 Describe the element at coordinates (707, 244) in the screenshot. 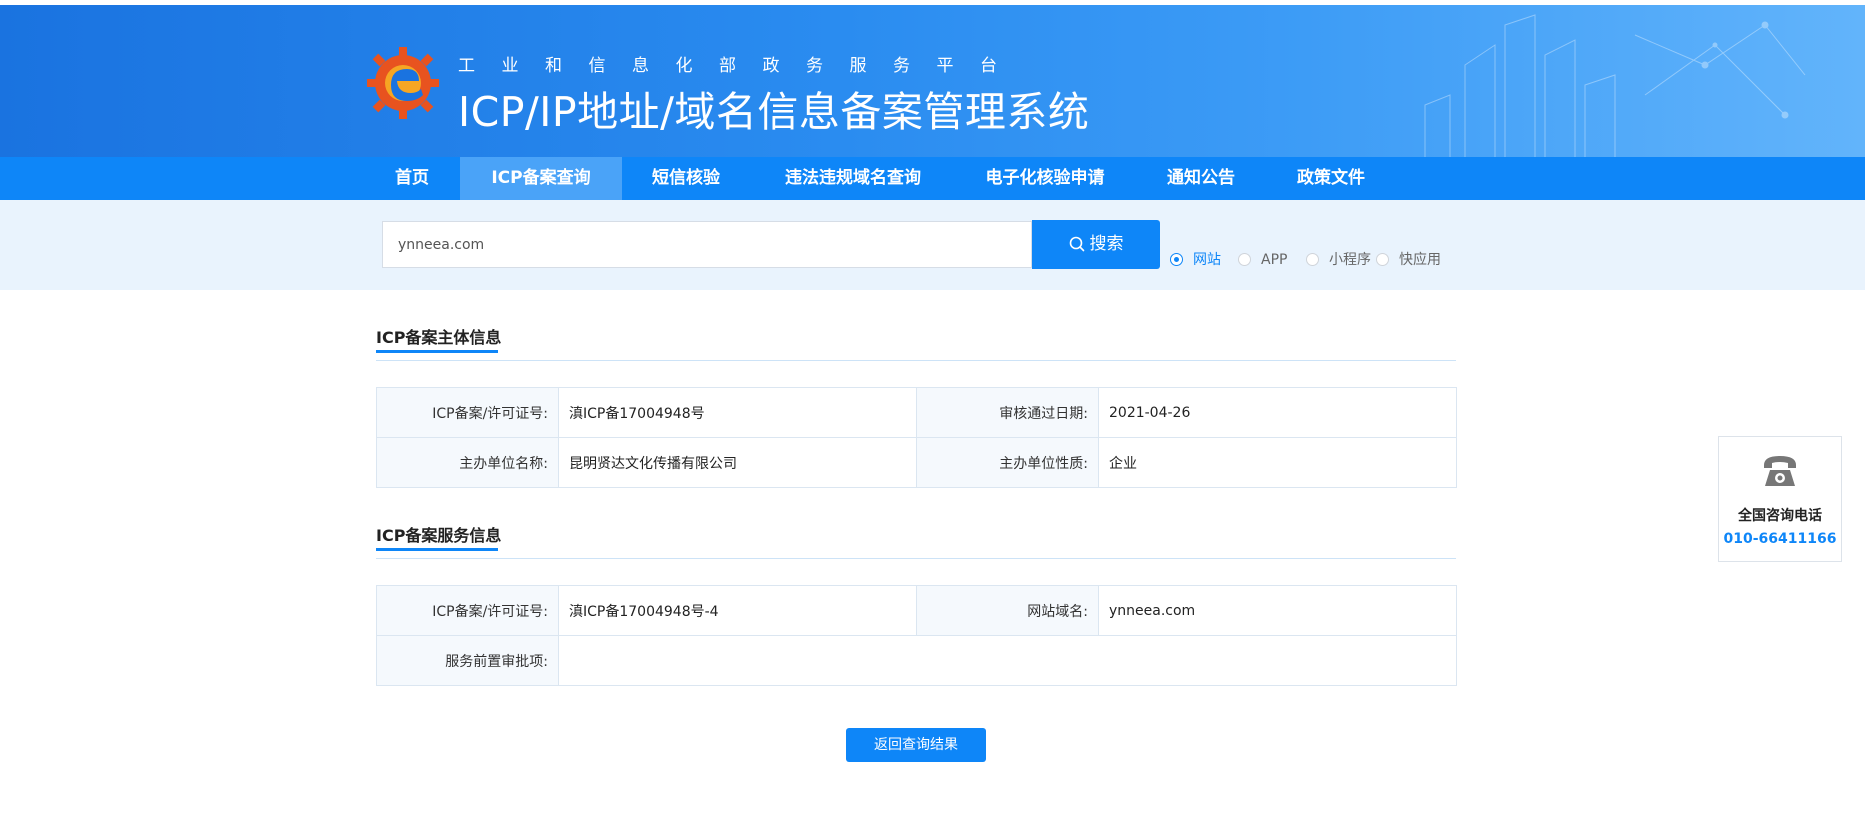

I see `search-input` at that location.